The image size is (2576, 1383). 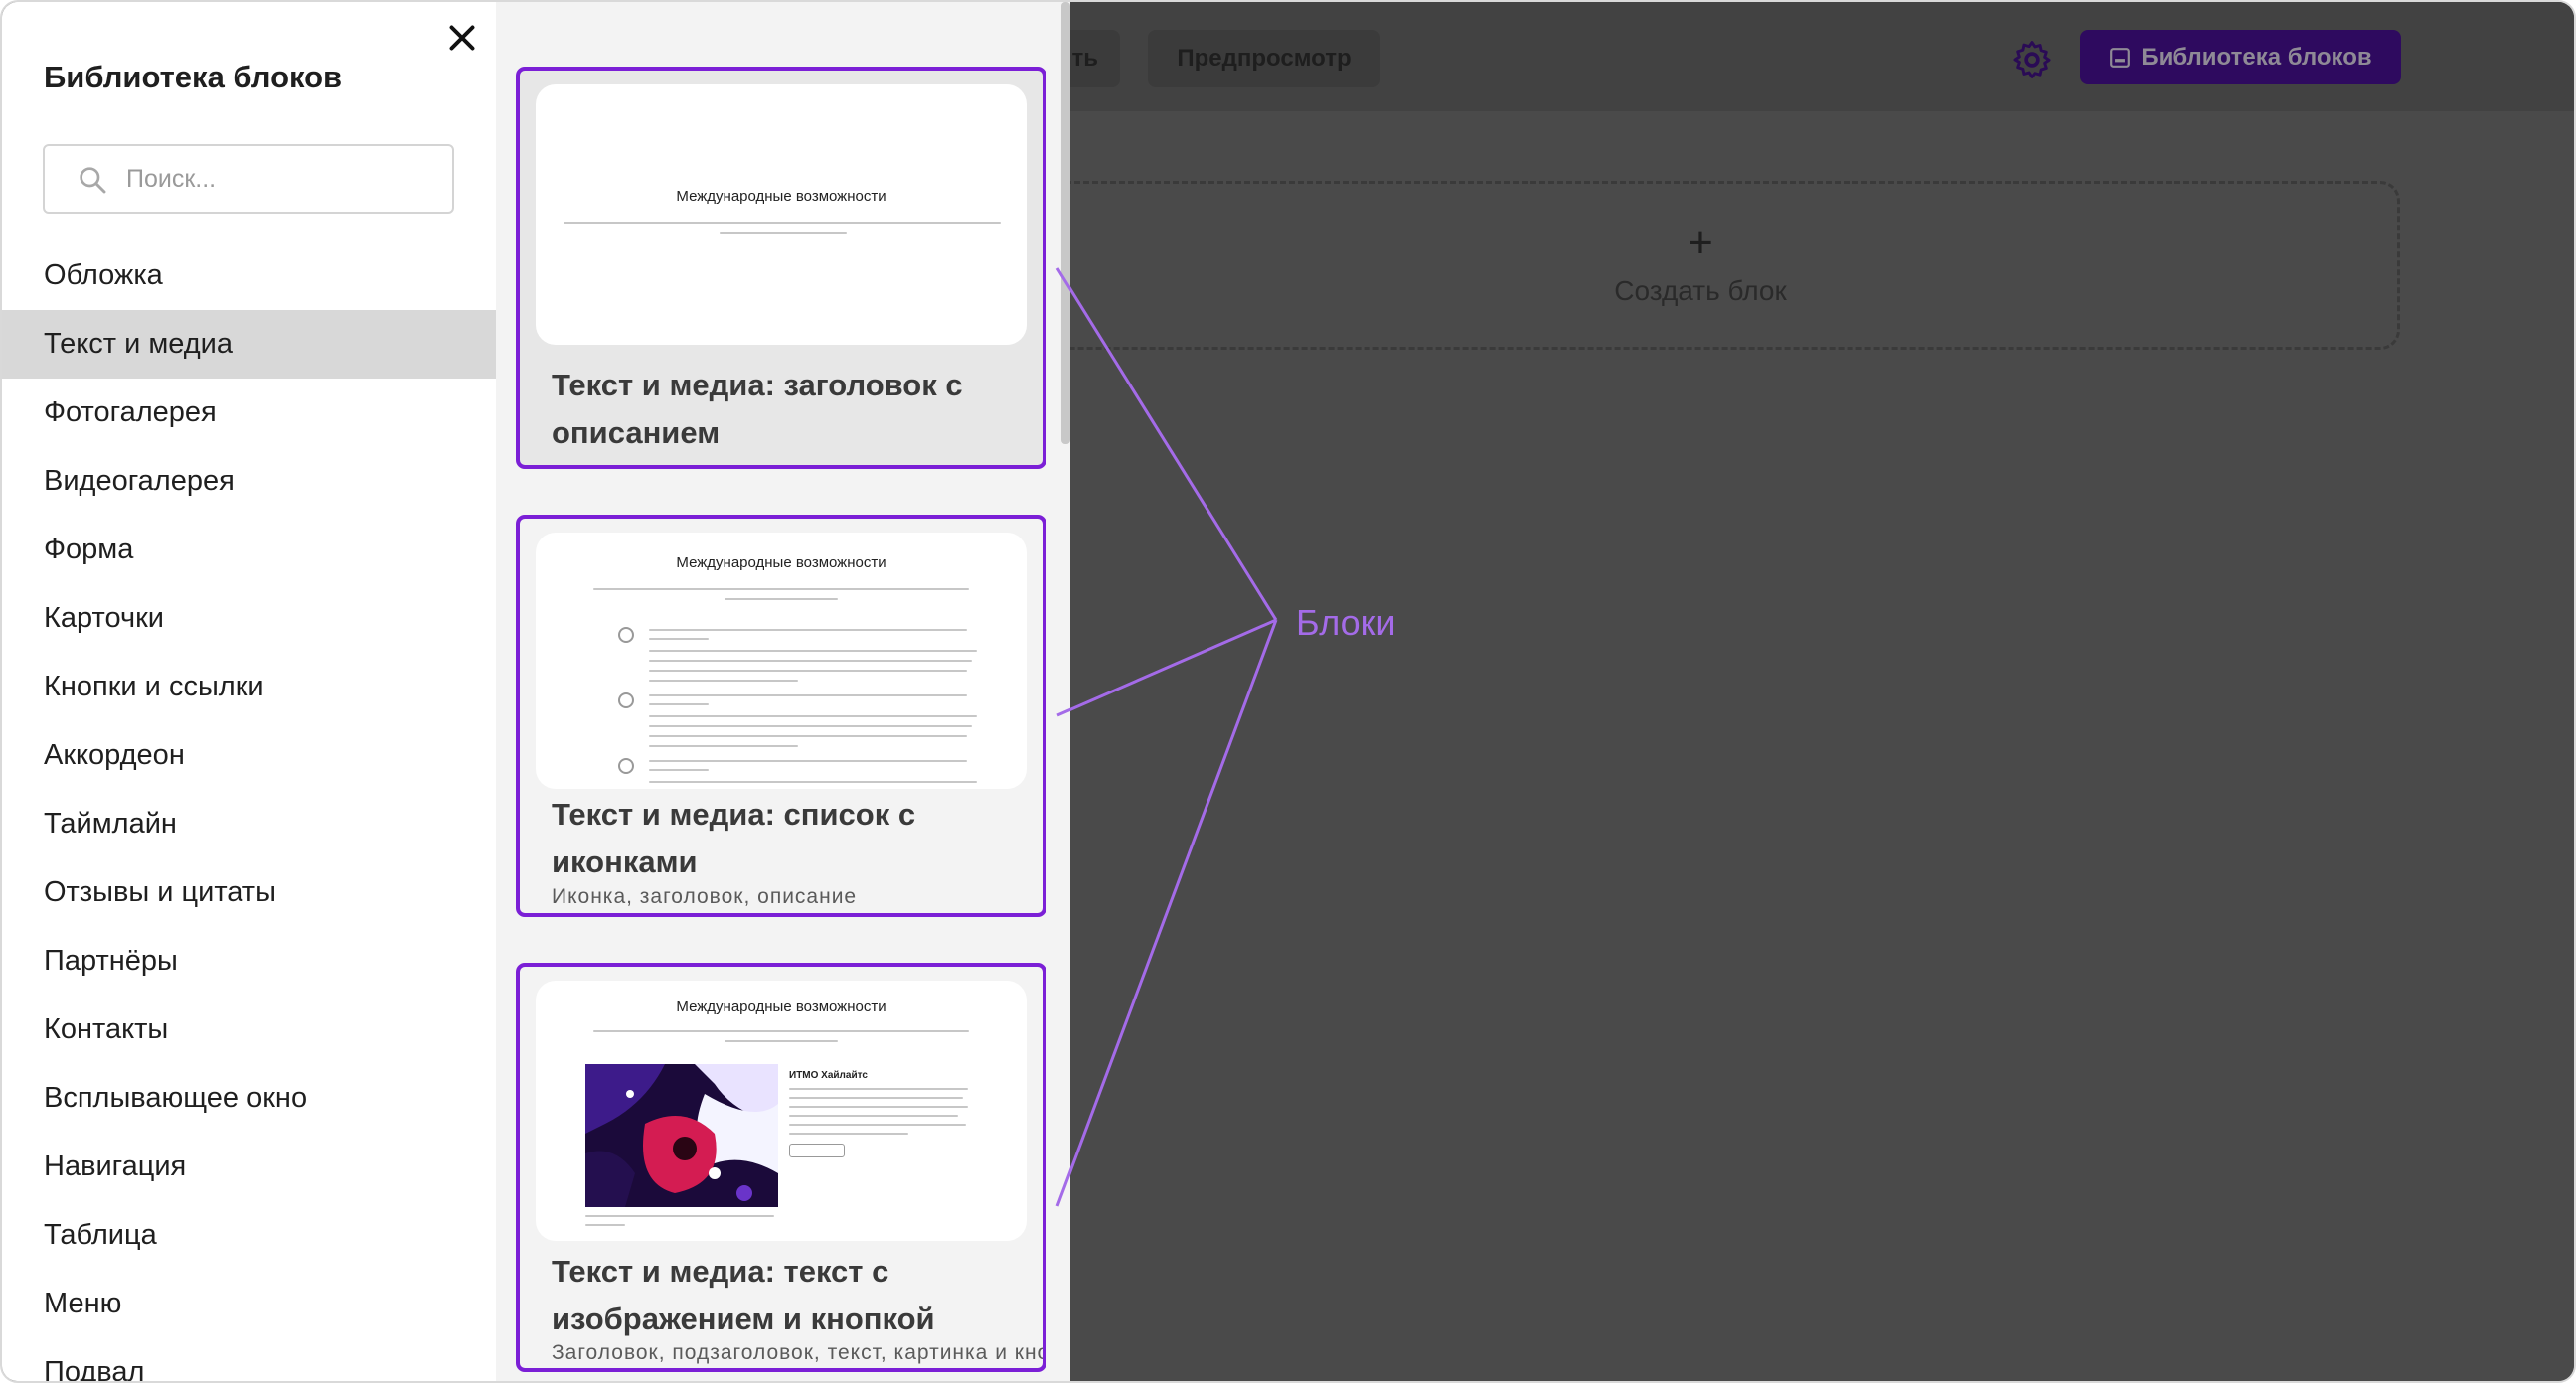 I want to click on block-library-button: Библиотека блоков, so click(x=2240, y=57).